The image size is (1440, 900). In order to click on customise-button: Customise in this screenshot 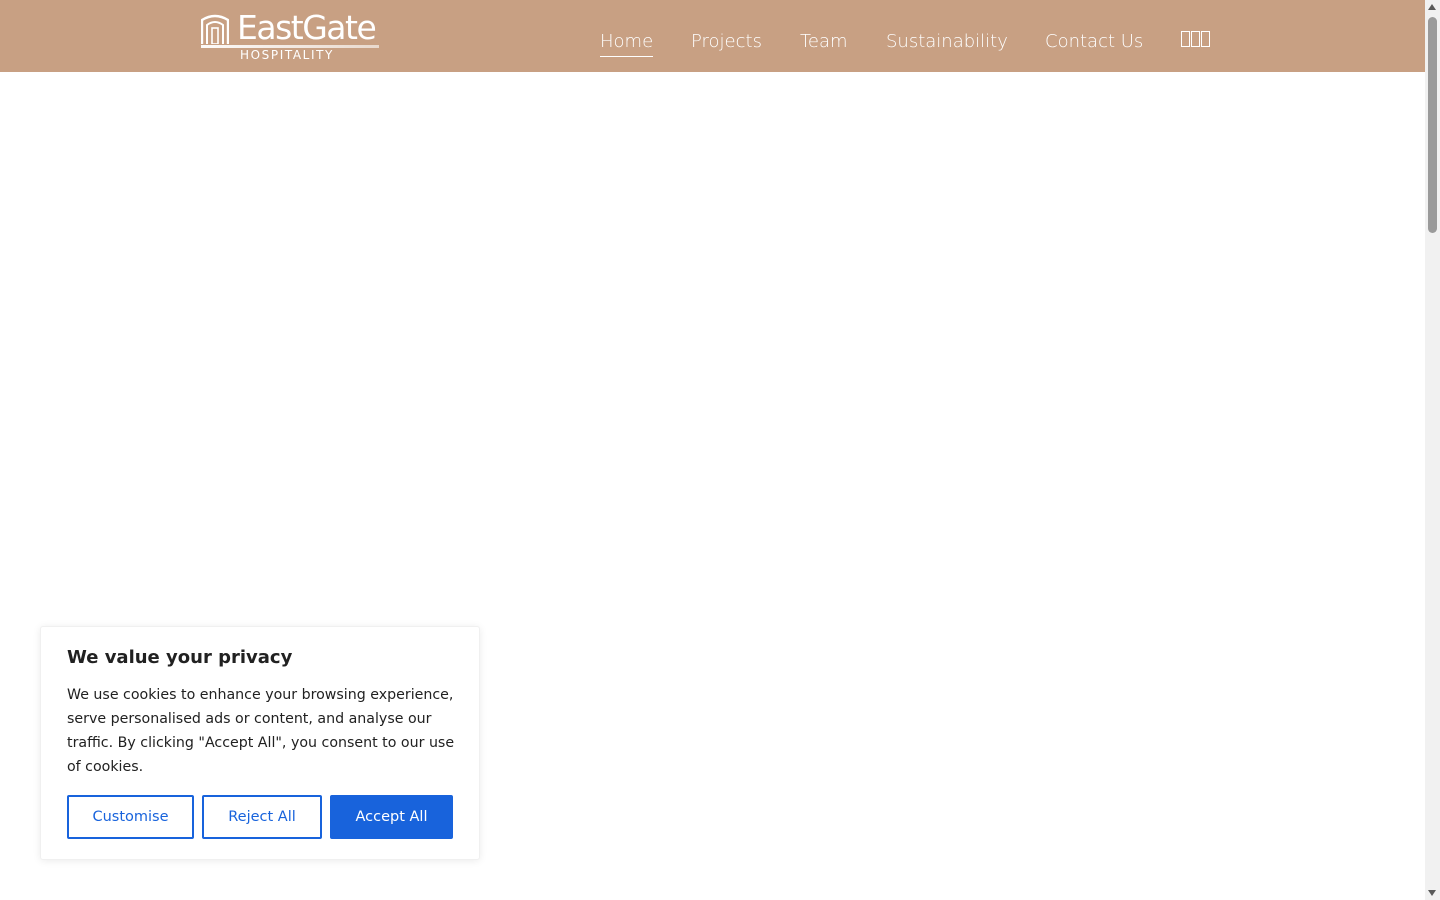, I will do `click(130, 817)`.